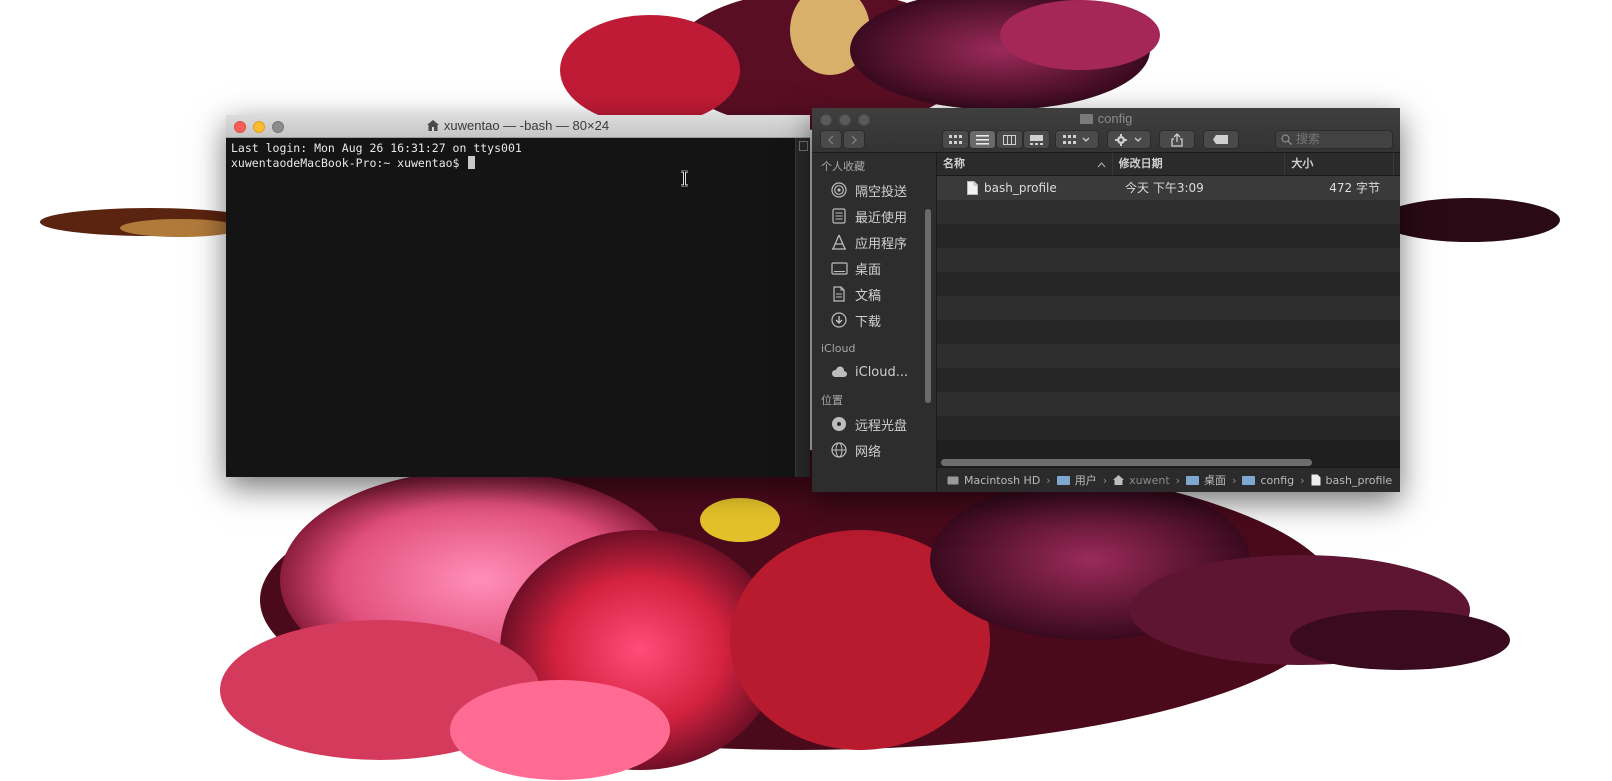 Image resolution: width=1612 pixels, height=781 pixels. What do you see at coordinates (1359, 480) in the screenshot?
I see `path-label: bash_profile` at bounding box center [1359, 480].